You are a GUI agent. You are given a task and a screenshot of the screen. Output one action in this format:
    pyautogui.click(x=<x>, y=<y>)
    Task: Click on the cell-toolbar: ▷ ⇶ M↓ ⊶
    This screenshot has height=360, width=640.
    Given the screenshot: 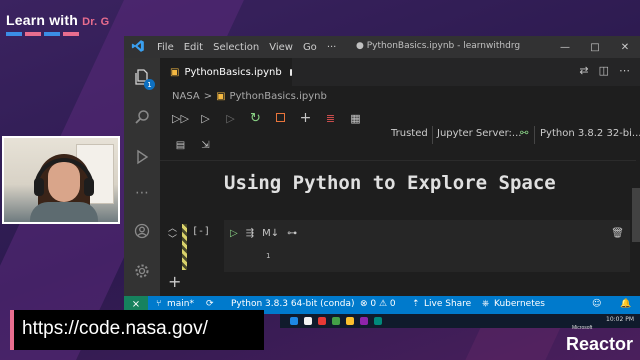 What is the action you would take?
    pyautogui.click(x=263, y=233)
    